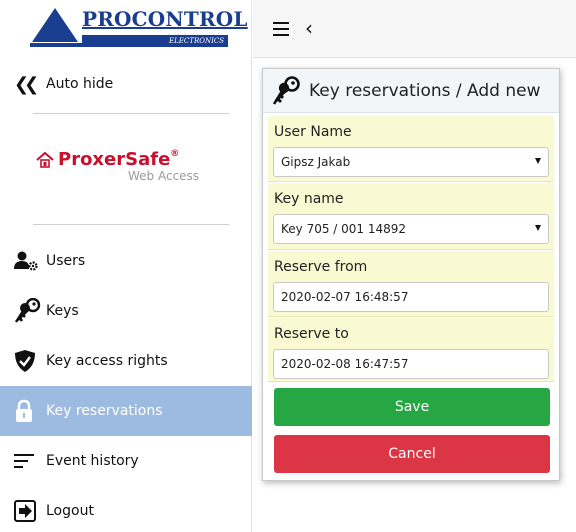 This screenshot has height=532, width=576. I want to click on user-name-select: Gipsz Jakab, so click(411, 162).